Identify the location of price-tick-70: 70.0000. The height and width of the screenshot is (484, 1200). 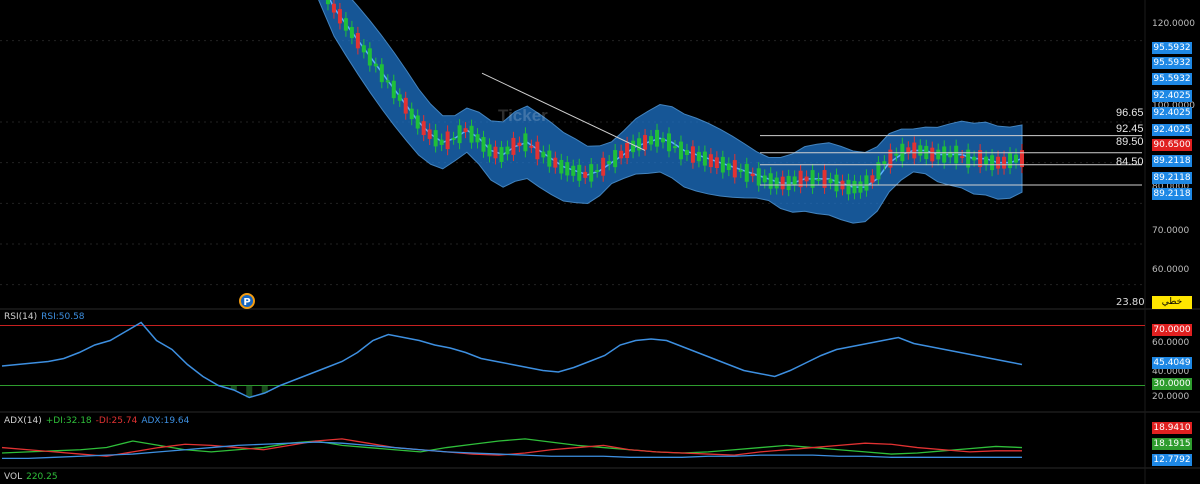
(1171, 231).